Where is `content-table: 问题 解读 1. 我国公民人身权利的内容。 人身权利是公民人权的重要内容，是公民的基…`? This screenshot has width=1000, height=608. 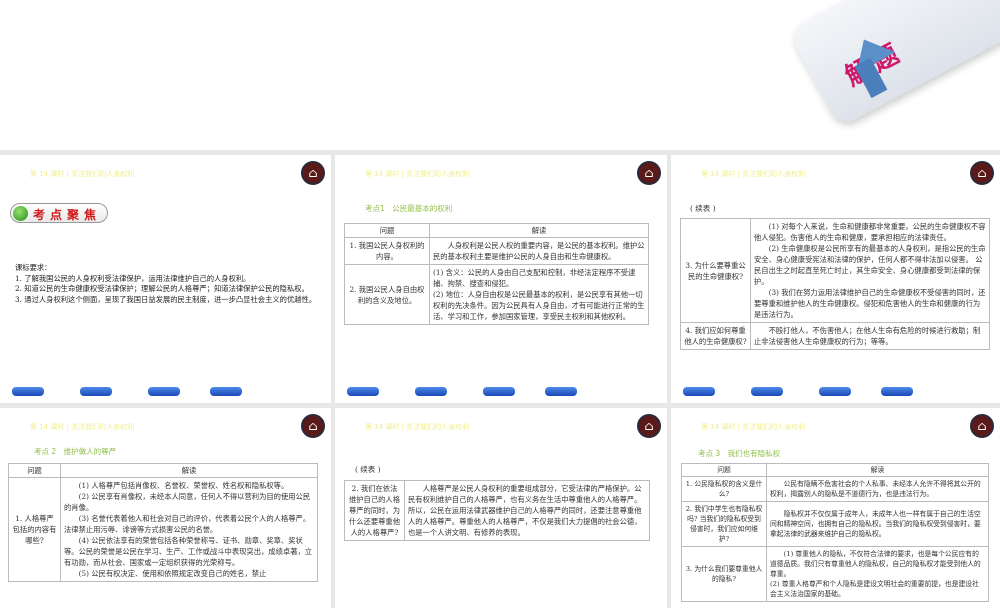
content-table: 问题 解读 1. 我国公民人身权利的内容。 人身权利是公民人权的重要内容，是公民的基… is located at coordinates (496, 274).